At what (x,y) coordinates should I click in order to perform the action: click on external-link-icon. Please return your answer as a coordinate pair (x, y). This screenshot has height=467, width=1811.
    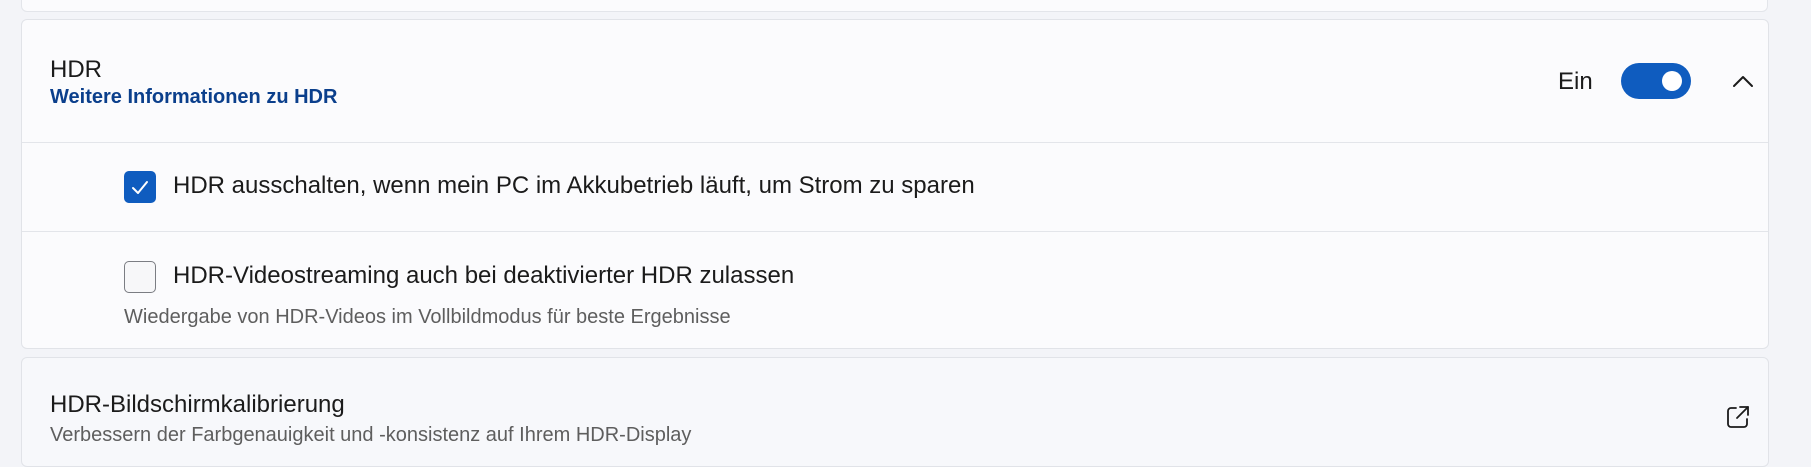
    Looking at the image, I should click on (1738, 417).